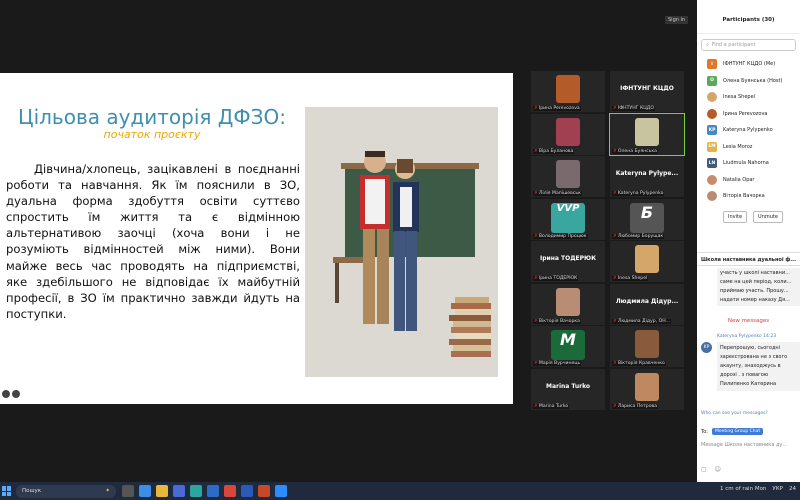 This screenshot has height=500, width=800. What do you see at coordinates (744, 196) in the screenshot?
I see `participant-name: Віторія Вачорка` at bounding box center [744, 196].